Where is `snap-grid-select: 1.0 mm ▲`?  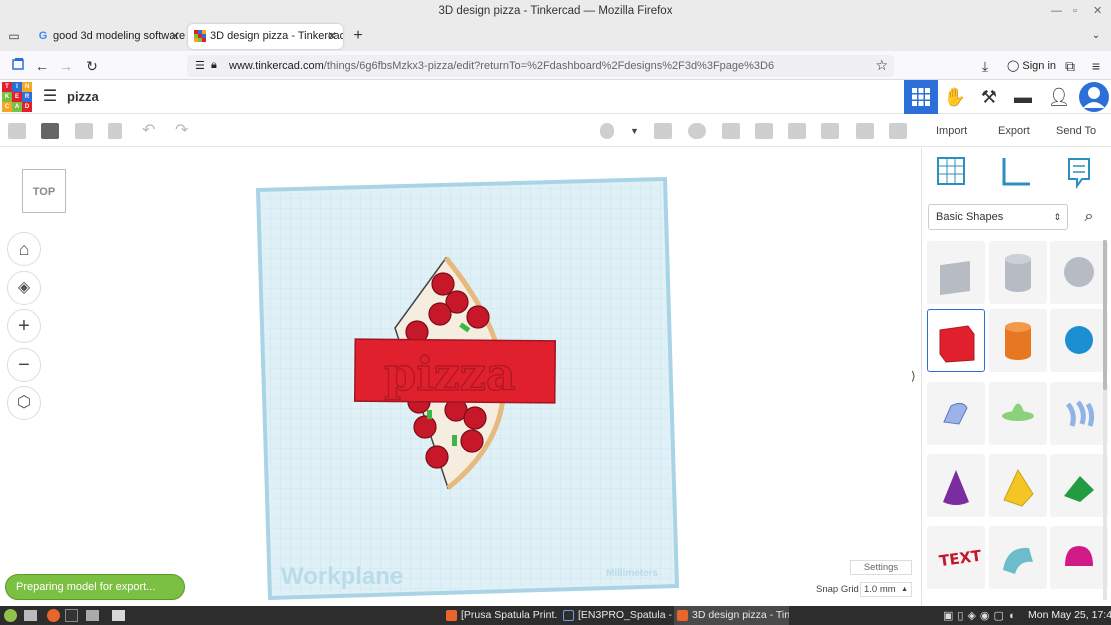
snap-grid-select: 1.0 mm ▲ is located at coordinates (886, 589).